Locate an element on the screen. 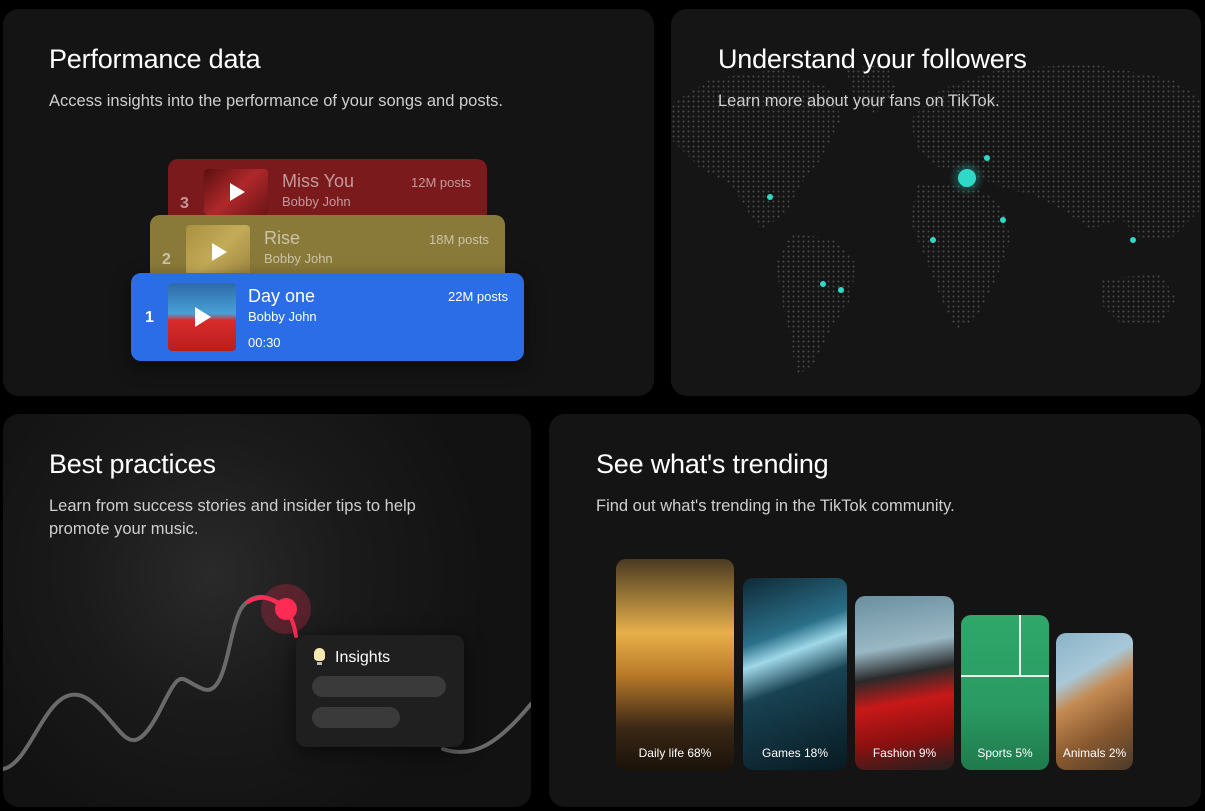 The width and height of the screenshot is (1205, 811). song-duration: 00:30 is located at coordinates (264, 342).